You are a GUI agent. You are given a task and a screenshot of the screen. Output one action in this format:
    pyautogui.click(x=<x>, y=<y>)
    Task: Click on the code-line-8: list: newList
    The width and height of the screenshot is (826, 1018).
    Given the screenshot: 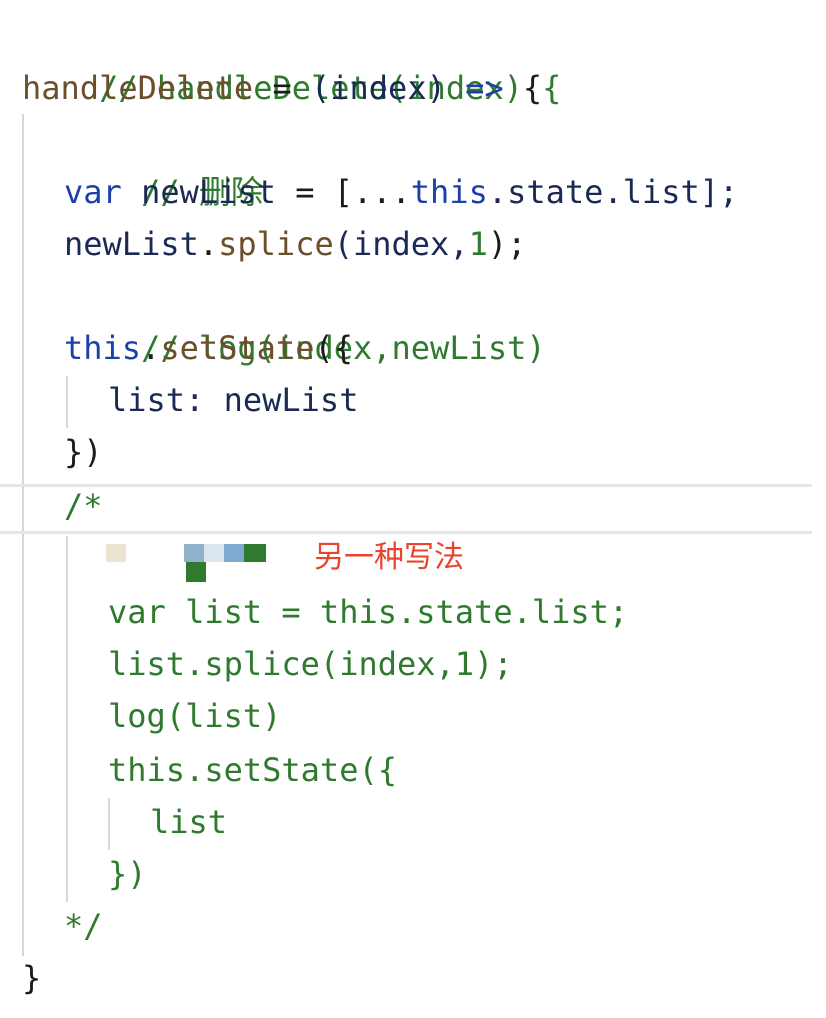 What is the action you would take?
    pyautogui.click(x=233, y=400)
    